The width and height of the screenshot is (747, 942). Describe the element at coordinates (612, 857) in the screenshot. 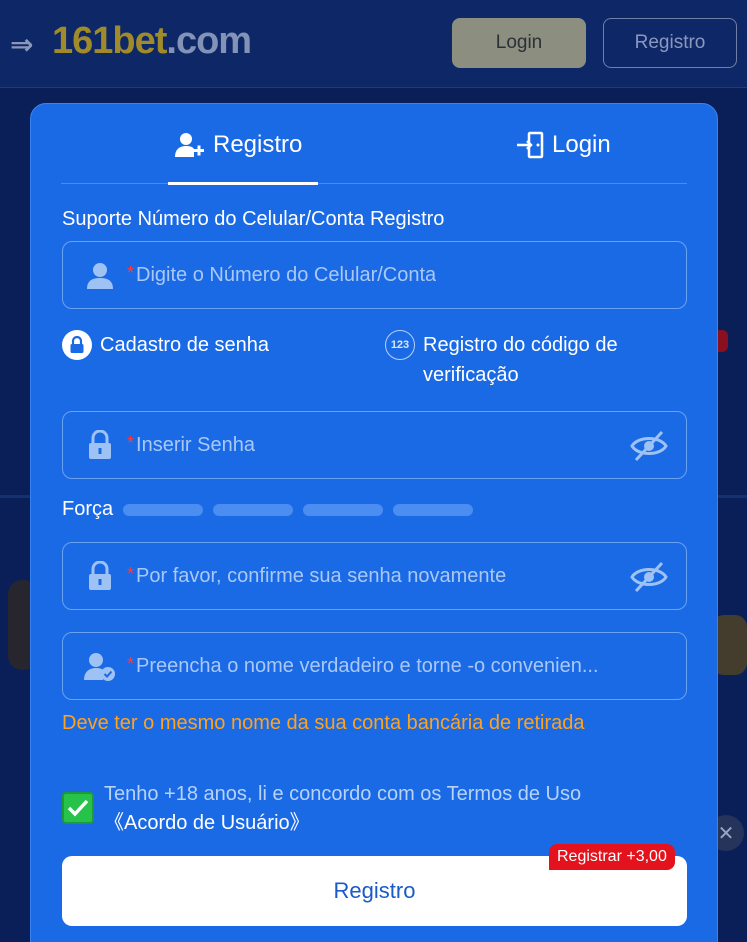

I see `register-bonus-badge: Registrar +3,00` at that location.